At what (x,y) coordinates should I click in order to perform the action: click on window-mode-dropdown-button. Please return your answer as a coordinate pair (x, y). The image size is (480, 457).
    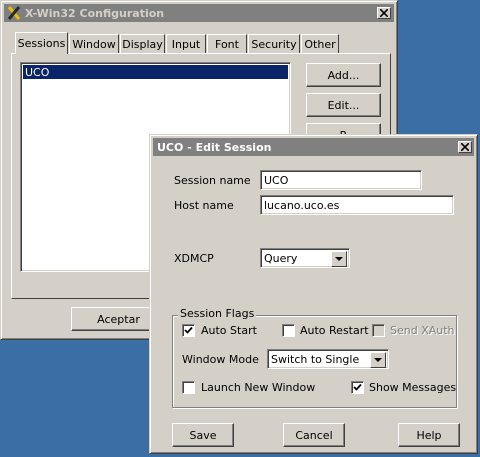
    Looking at the image, I should click on (378, 360).